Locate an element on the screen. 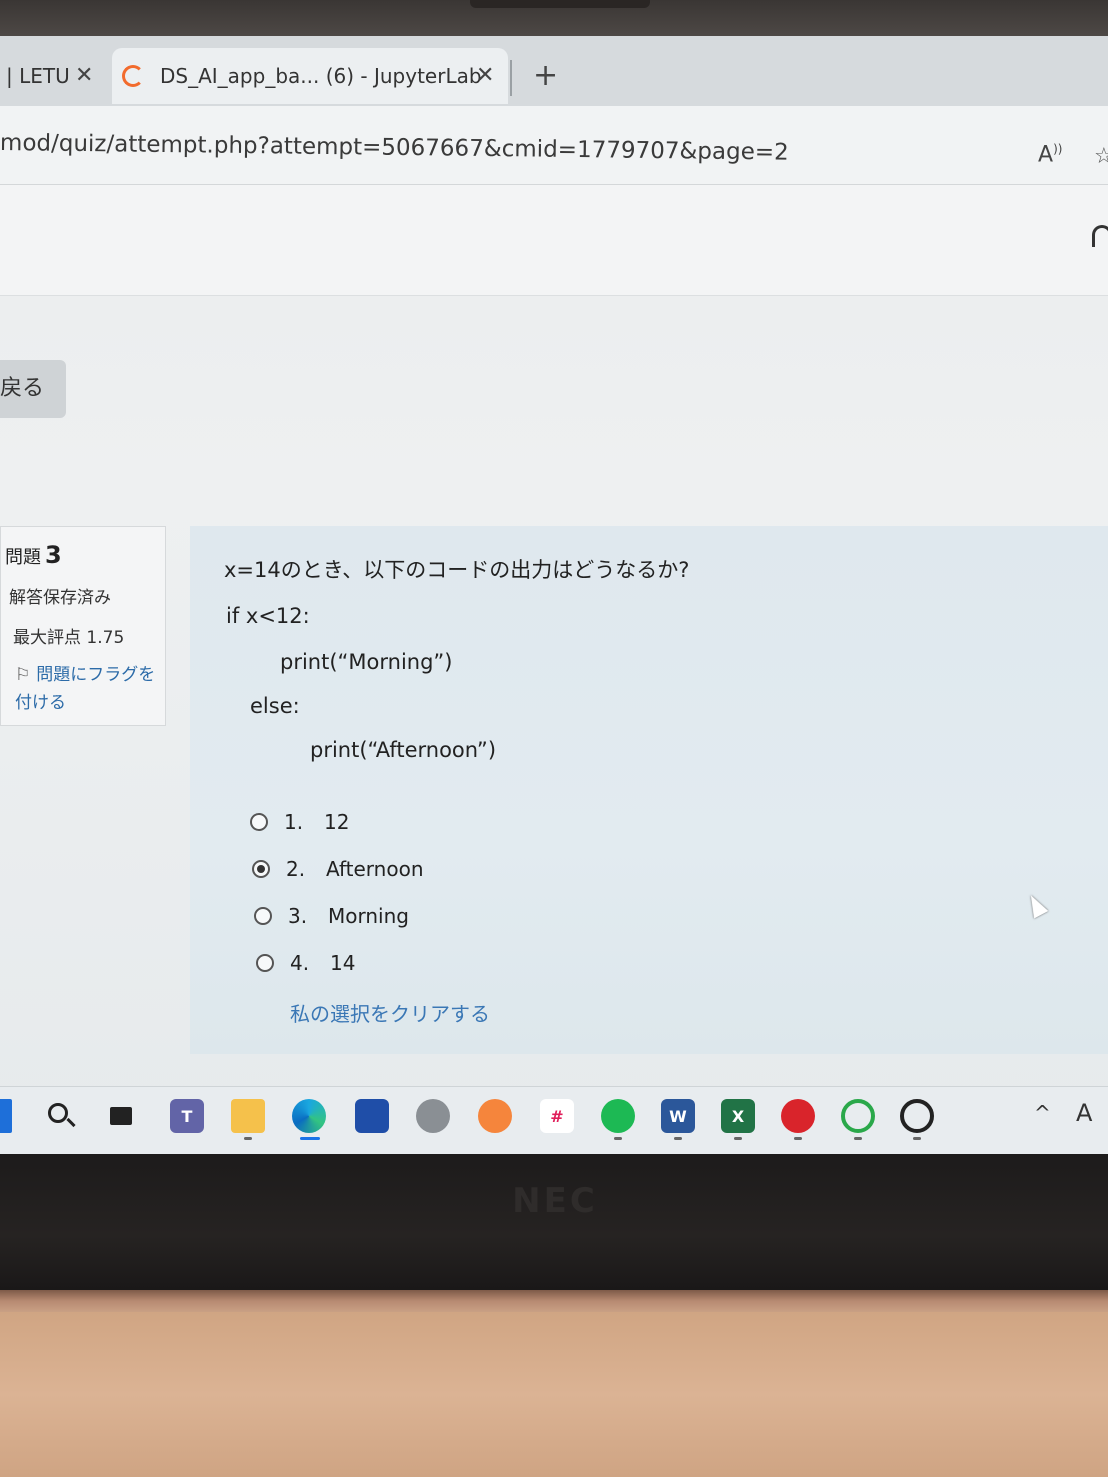  webcam-notch is located at coordinates (560, 4).